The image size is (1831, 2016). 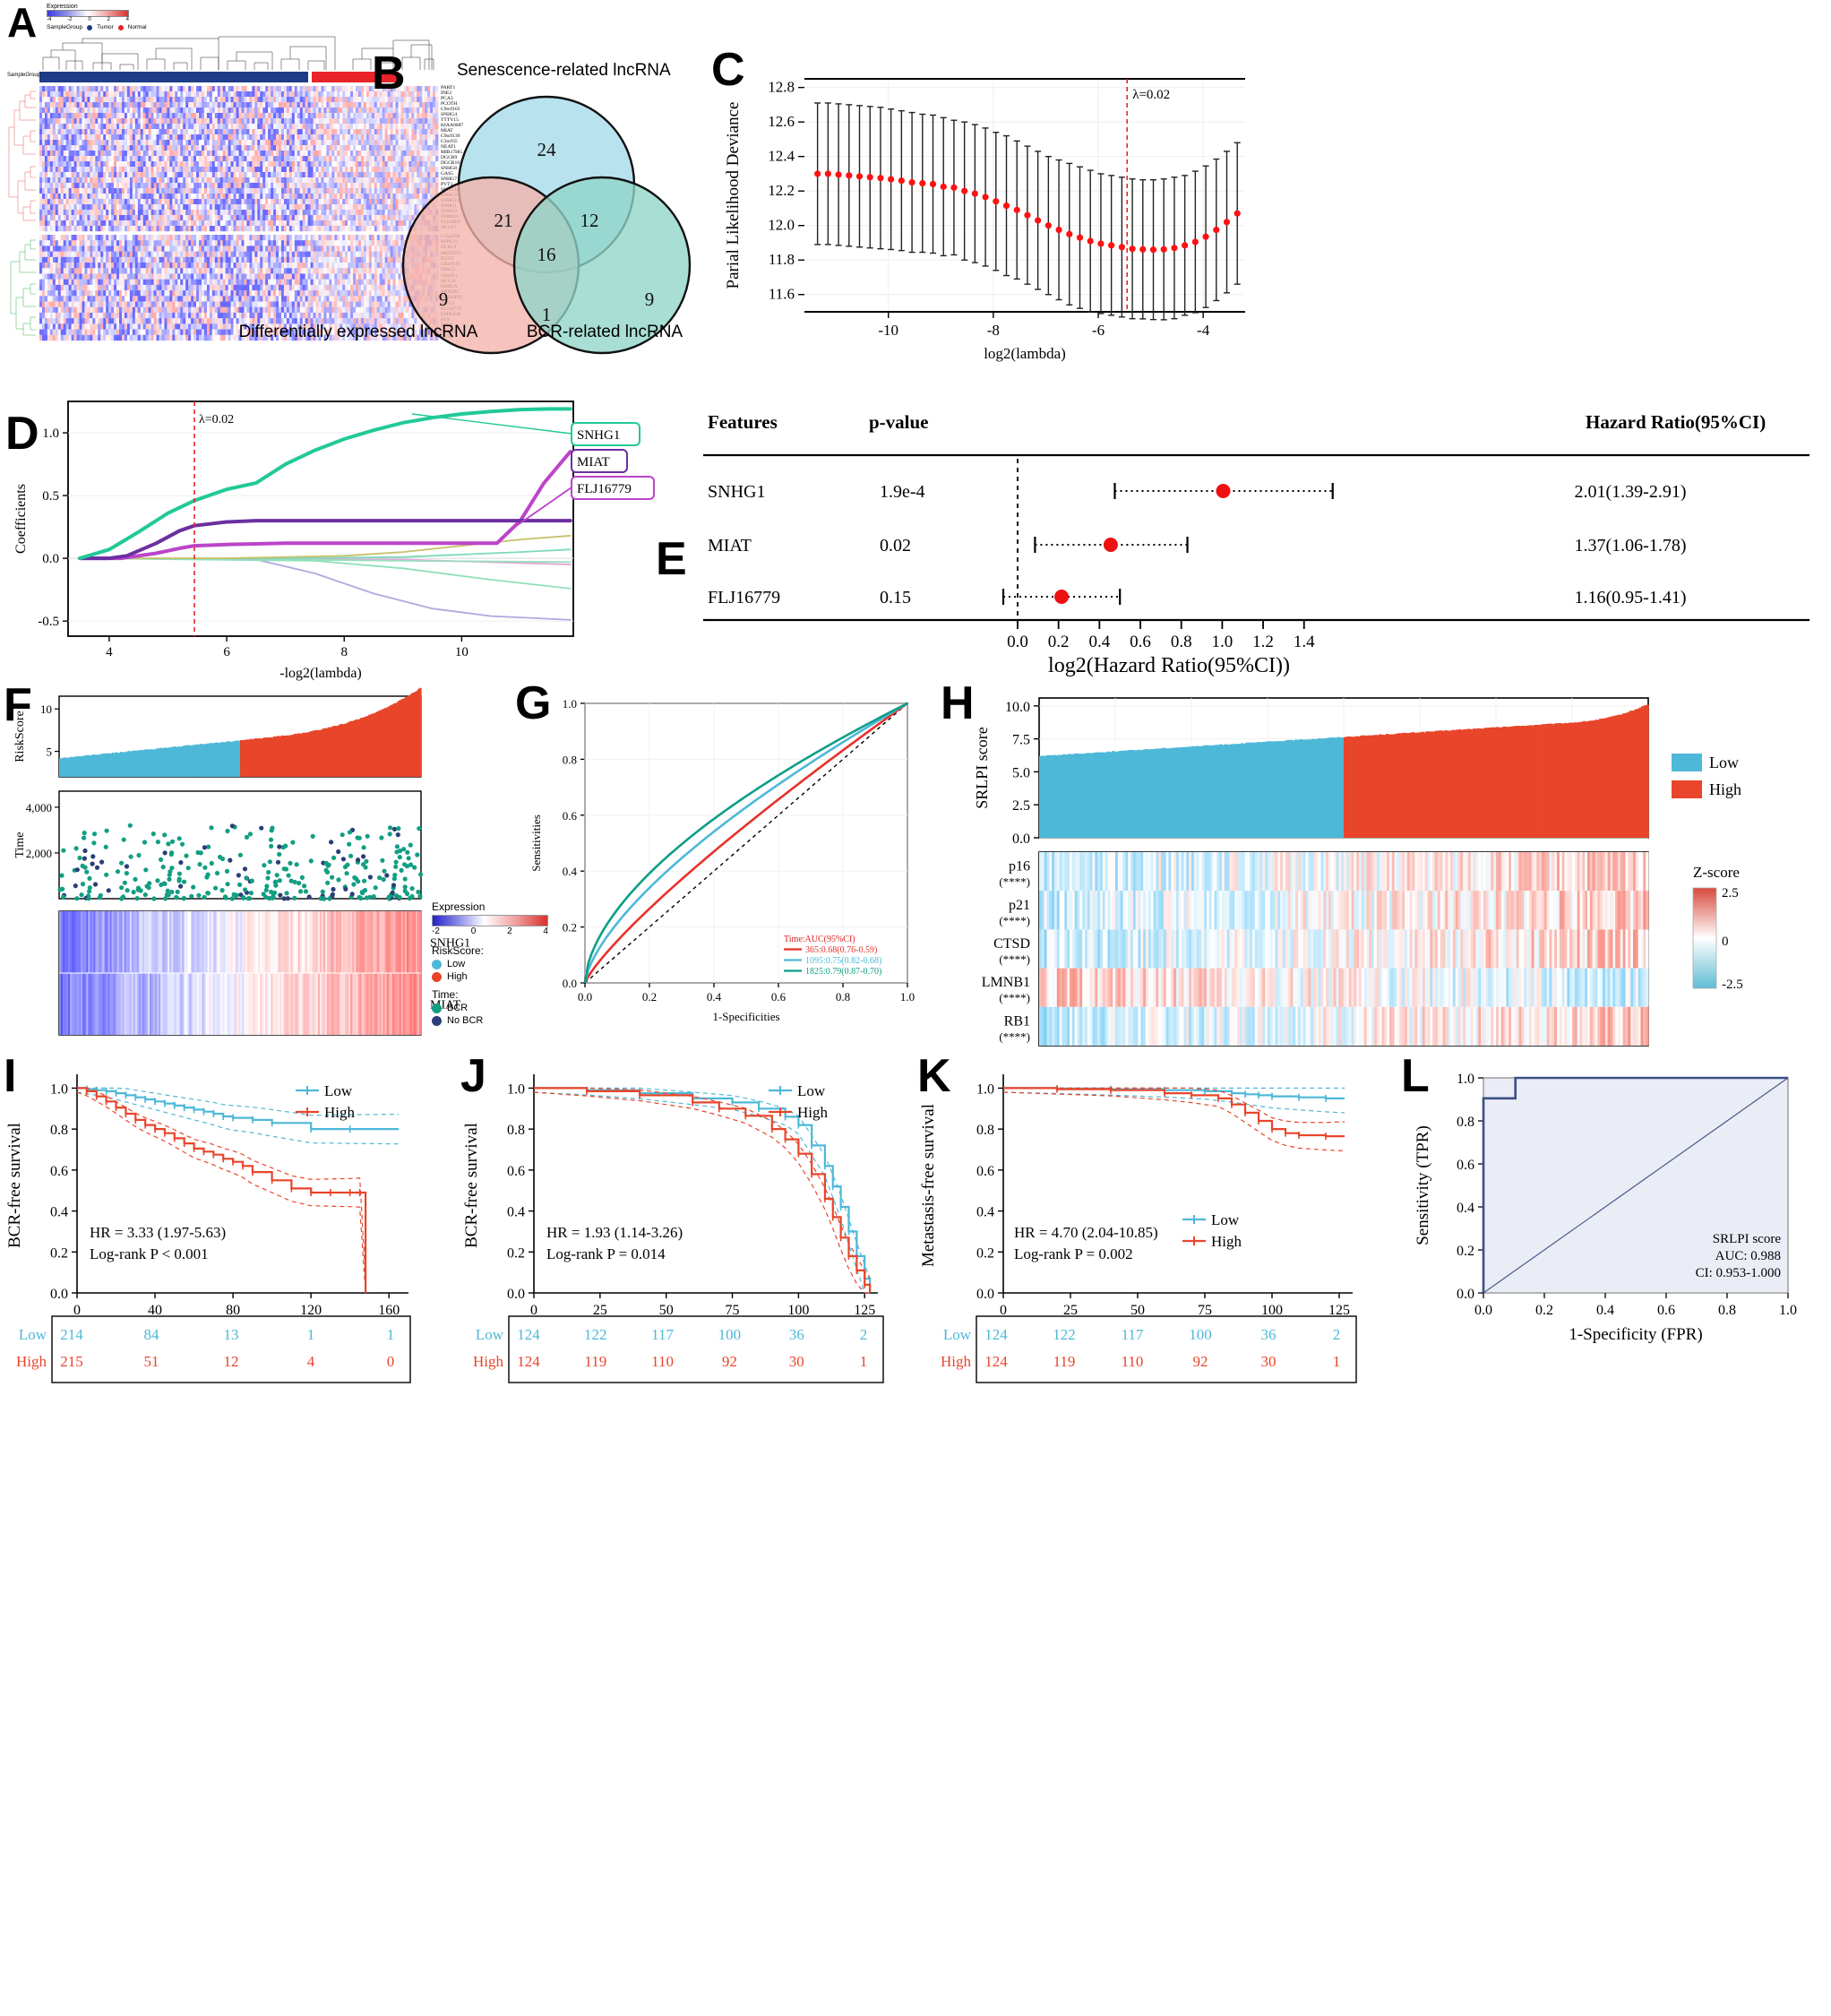 What do you see at coordinates (1011, 944) in the screenshot?
I see `h-row-gene: CTSD` at bounding box center [1011, 944].